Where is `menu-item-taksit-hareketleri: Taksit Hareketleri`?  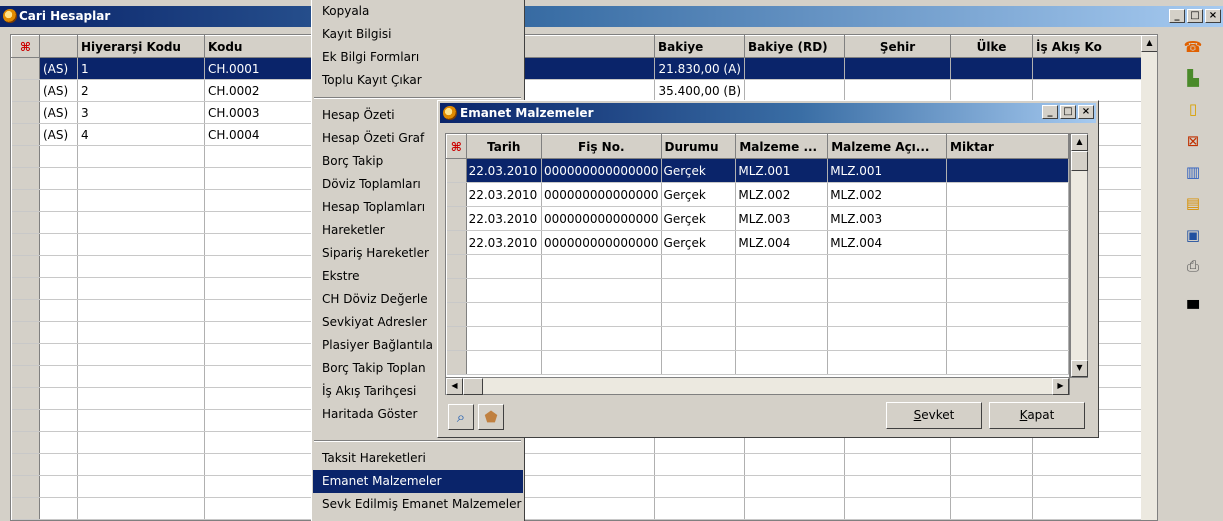
menu-item-taksit-hareketleri: Taksit Hareketleri is located at coordinates (418, 458).